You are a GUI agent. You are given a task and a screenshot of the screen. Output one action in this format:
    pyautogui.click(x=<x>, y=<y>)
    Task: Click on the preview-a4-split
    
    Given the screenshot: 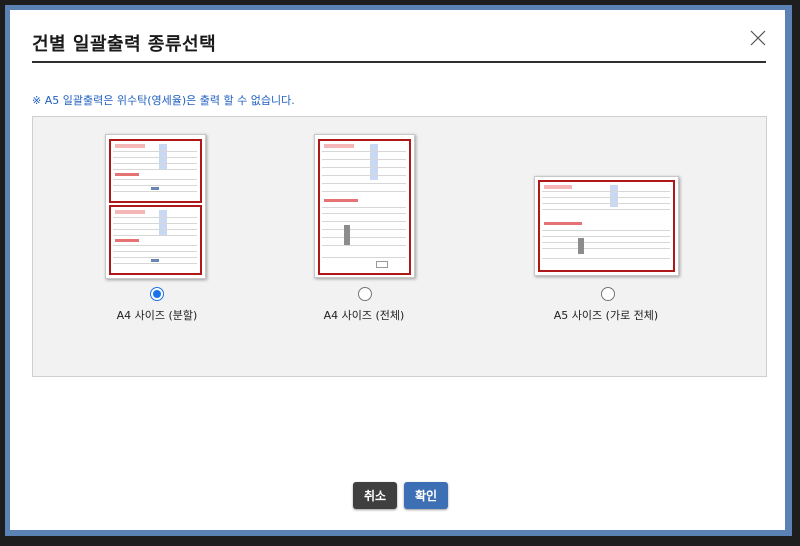 What is the action you would take?
    pyautogui.click(x=155, y=206)
    